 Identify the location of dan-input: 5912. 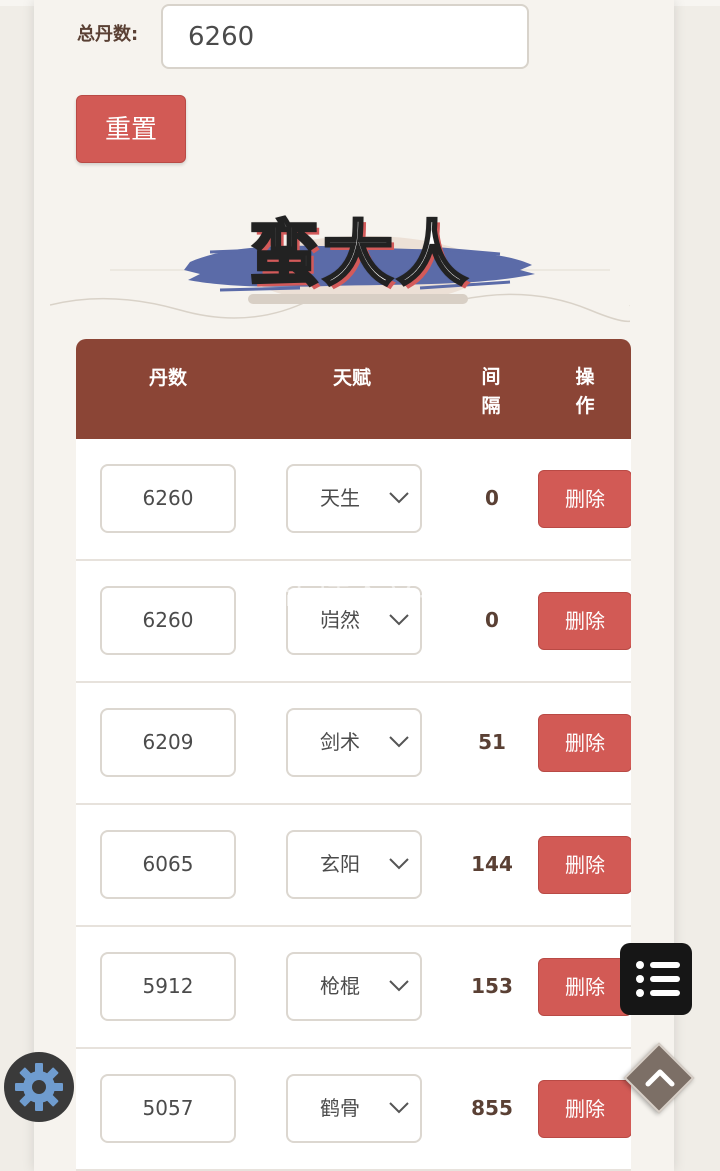
(168, 986).